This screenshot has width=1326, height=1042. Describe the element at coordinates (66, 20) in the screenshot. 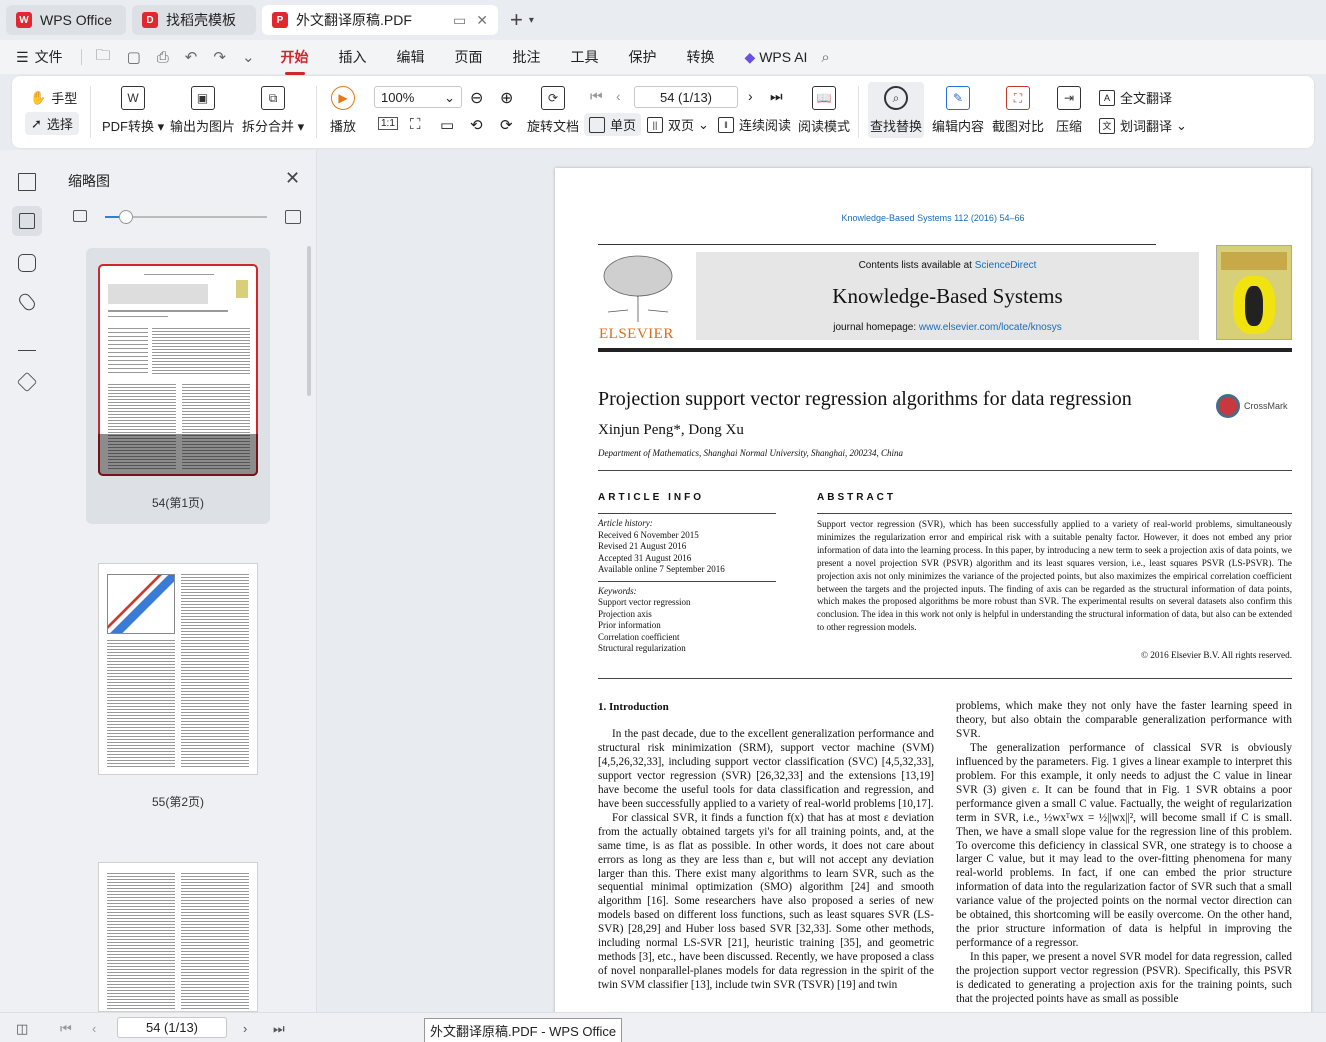

I see `tab-wps-office: W WPS Office` at that location.